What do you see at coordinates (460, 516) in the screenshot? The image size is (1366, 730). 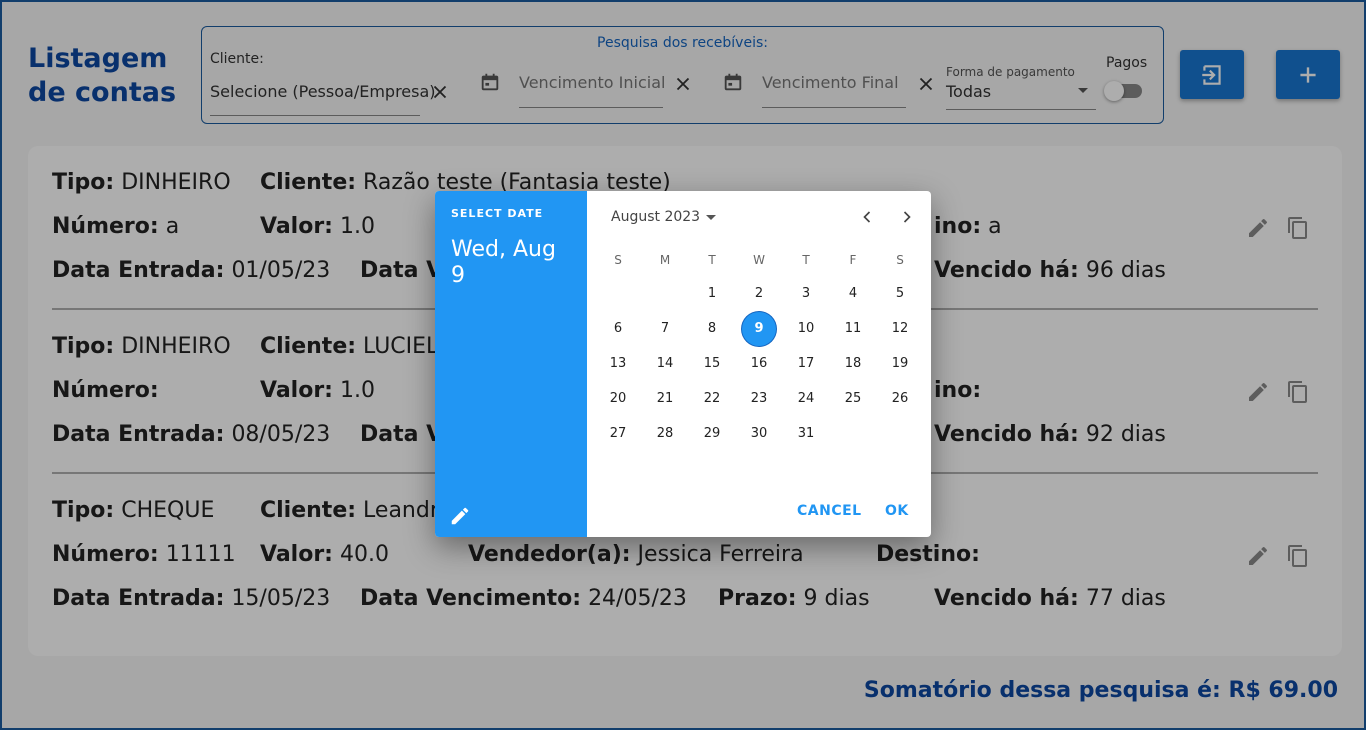 I see `edit-input-mode-icon` at bounding box center [460, 516].